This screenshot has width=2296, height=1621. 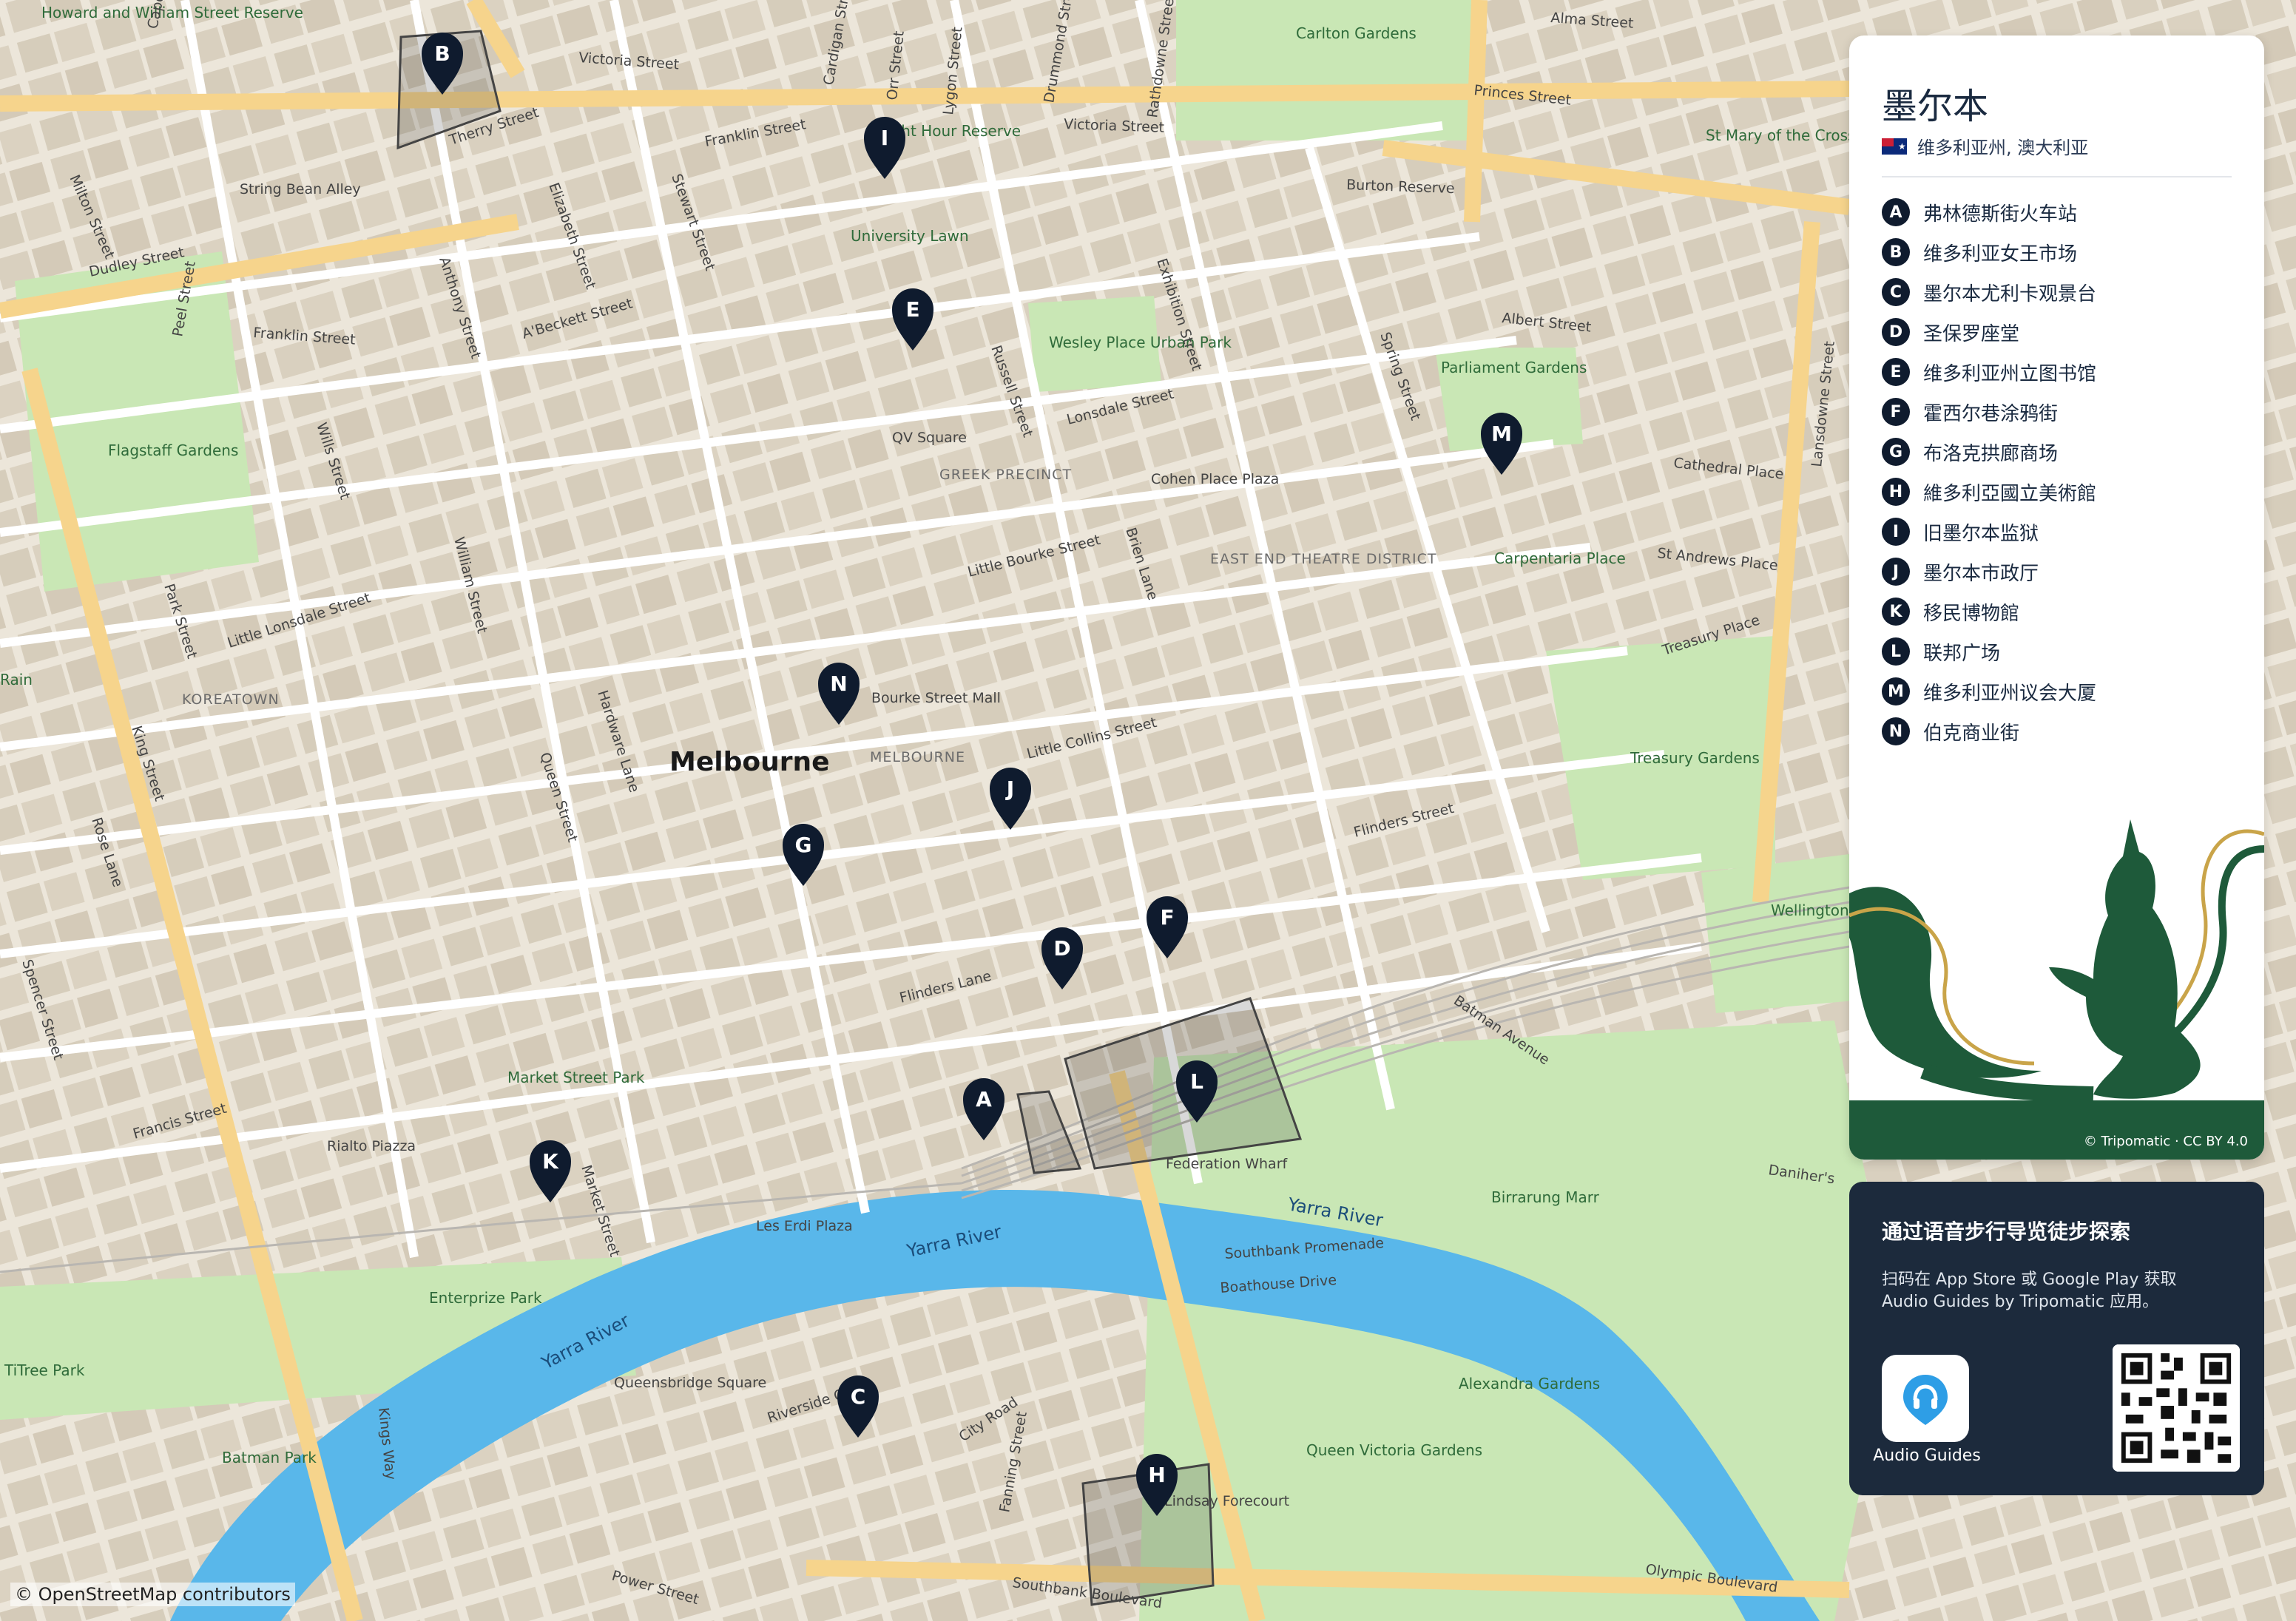 What do you see at coordinates (2006, 1231) in the screenshot?
I see `promo-title: 通过语音步行导览徒步探索` at bounding box center [2006, 1231].